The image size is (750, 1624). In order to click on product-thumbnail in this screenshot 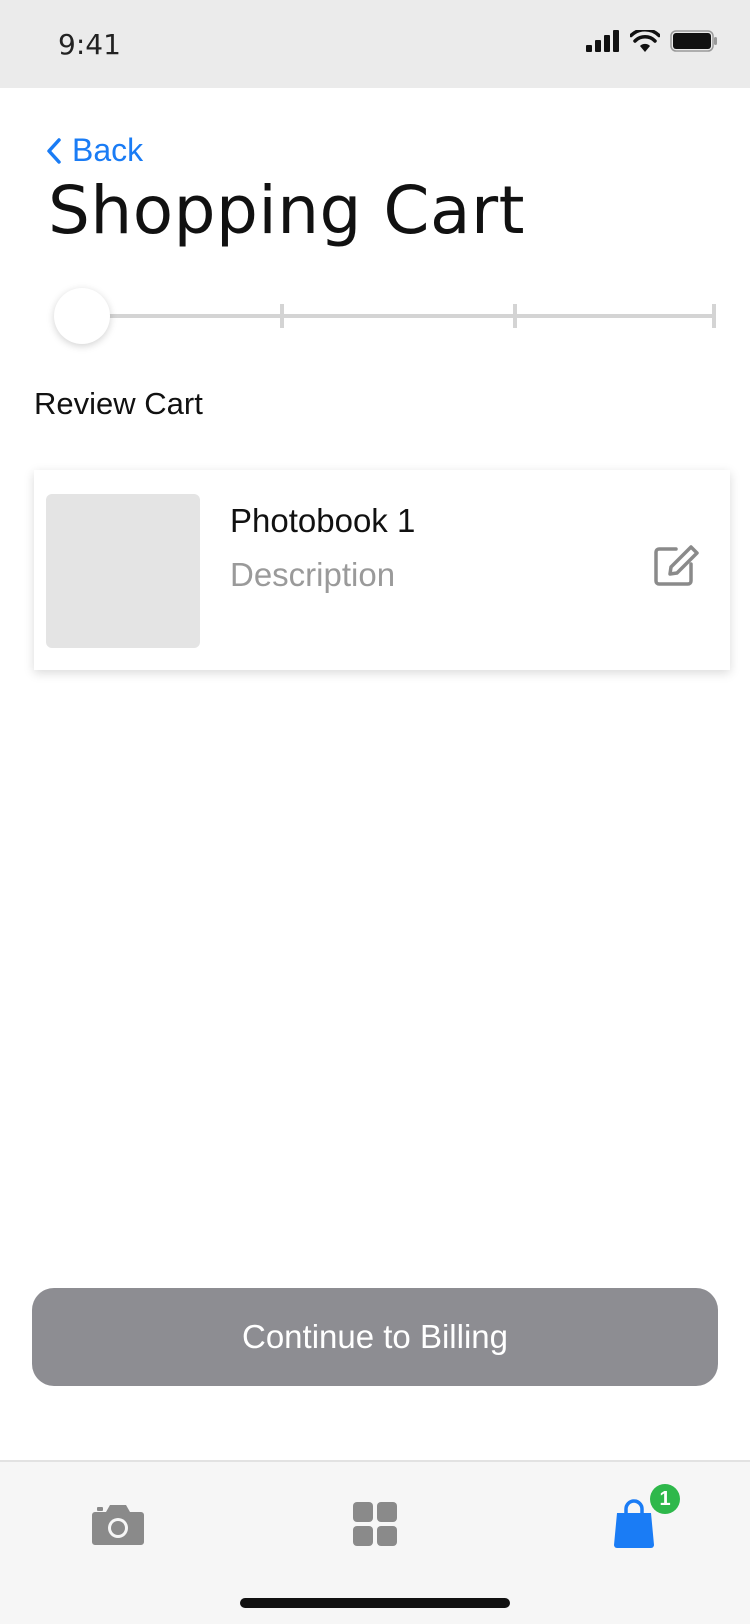, I will do `click(123, 571)`.